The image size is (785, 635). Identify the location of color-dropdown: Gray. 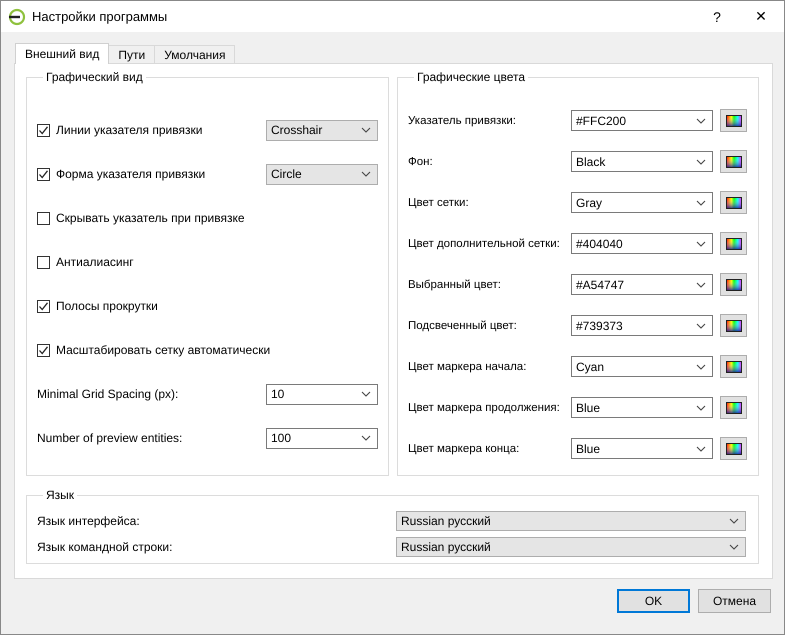
(642, 202).